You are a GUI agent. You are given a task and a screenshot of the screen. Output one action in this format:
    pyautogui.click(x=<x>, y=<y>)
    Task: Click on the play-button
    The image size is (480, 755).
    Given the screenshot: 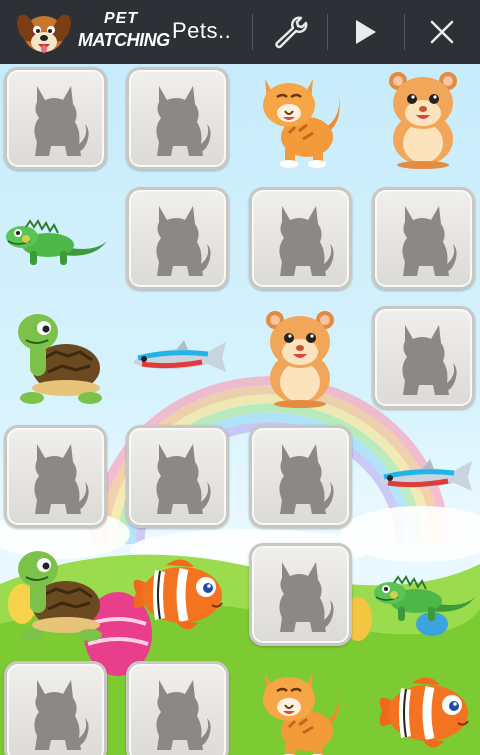 What is the action you would take?
    pyautogui.click(x=365, y=32)
    